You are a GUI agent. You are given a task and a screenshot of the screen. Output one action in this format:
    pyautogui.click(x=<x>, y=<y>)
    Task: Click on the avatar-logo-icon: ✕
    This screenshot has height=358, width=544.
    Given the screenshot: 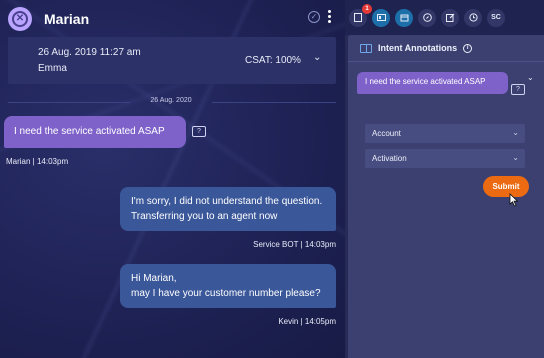 What is the action you would take?
    pyautogui.click(x=20, y=18)
    